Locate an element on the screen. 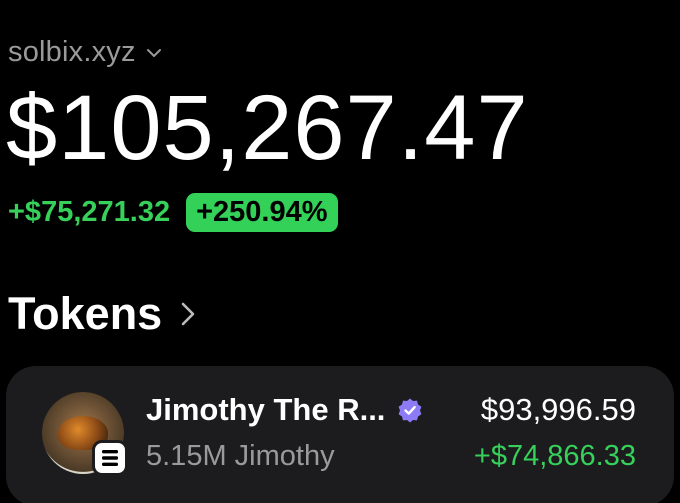 Image resolution: width=680 pixels, height=503 pixels. chevron-down-icon is located at coordinates (153, 52).